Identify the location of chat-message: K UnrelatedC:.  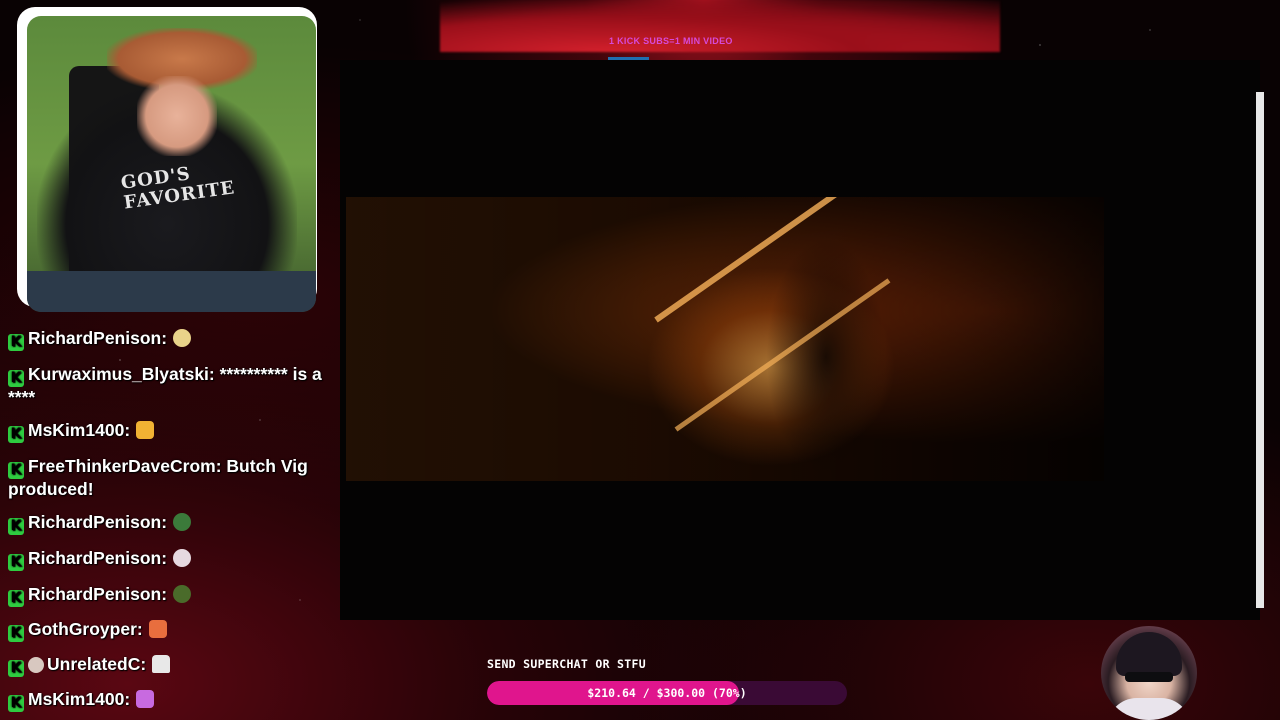
(167, 665).